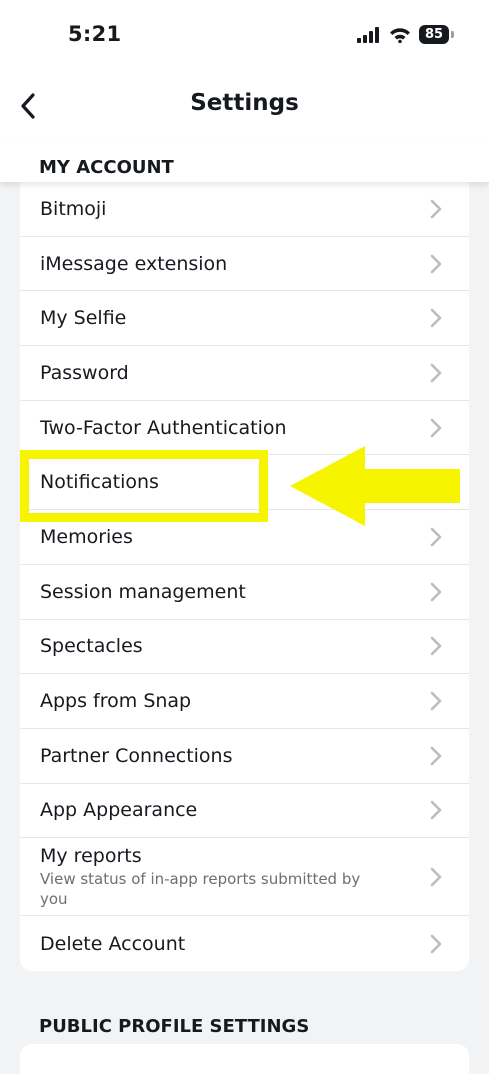 The height and width of the screenshot is (1074, 489). Describe the element at coordinates (244, 647) in the screenshot. I see `settings-row-spectacles: Spectacles` at that location.